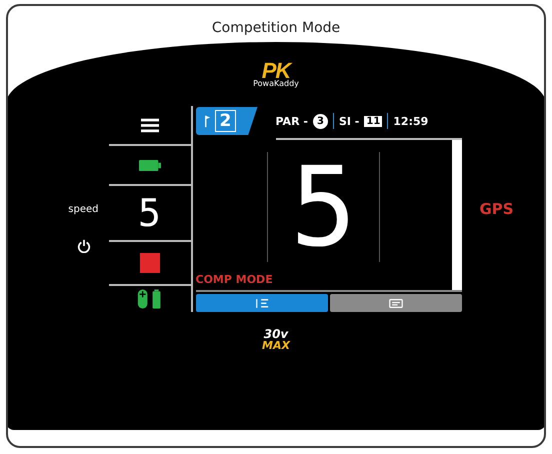  I want to click on menu-icon, so click(149, 125).